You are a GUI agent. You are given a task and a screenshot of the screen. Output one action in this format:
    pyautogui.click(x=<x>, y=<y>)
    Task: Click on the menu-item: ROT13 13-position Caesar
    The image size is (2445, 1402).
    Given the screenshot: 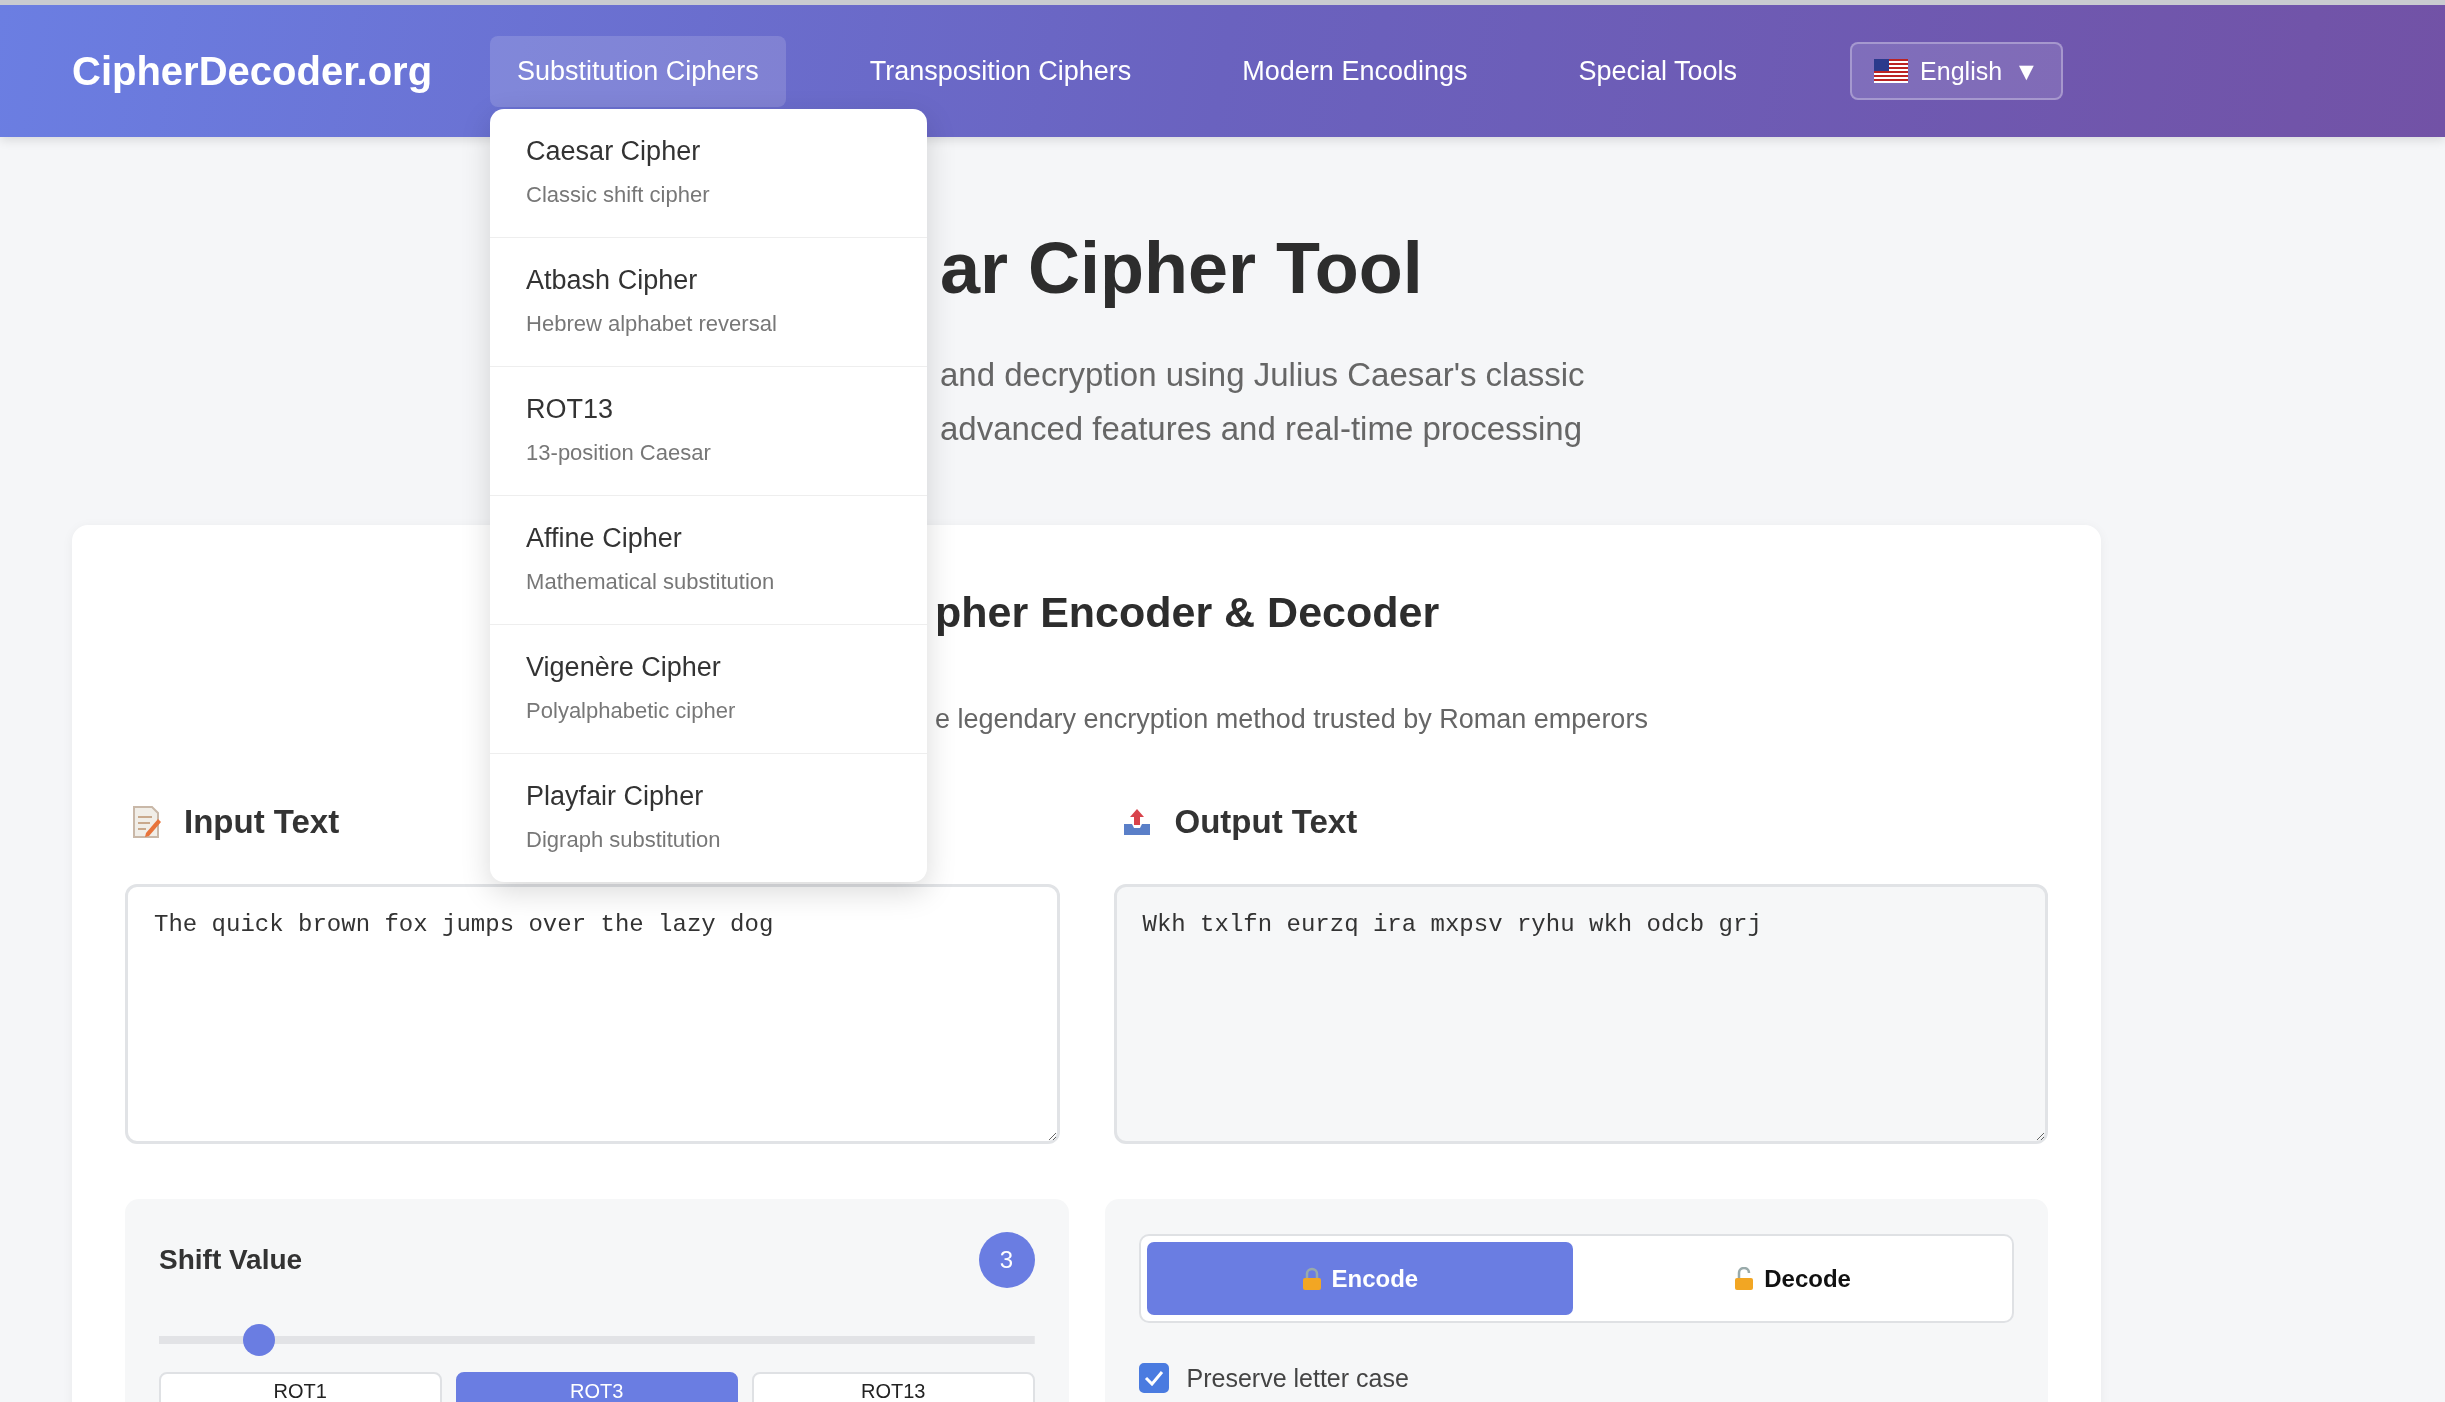 What is the action you would take?
    pyautogui.click(x=709, y=431)
    